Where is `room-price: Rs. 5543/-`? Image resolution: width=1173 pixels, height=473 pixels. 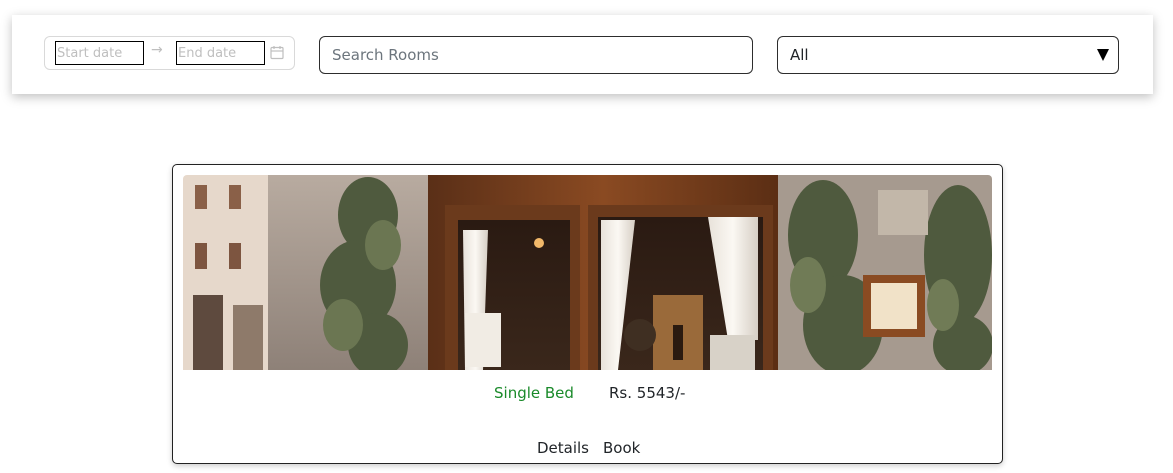 room-price: Rs. 5543/- is located at coordinates (647, 393).